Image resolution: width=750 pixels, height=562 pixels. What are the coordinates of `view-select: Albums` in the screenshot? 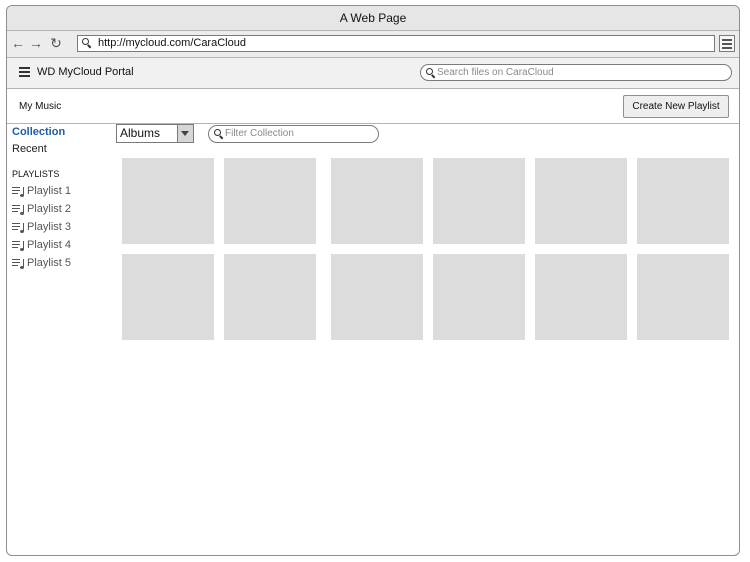 It's located at (155, 133).